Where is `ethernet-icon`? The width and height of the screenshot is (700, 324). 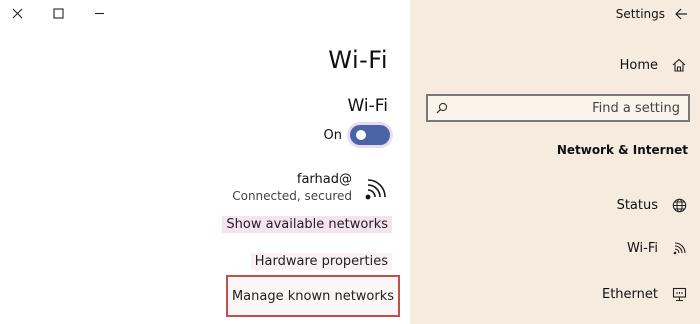 ethernet-icon is located at coordinates (679, 294).